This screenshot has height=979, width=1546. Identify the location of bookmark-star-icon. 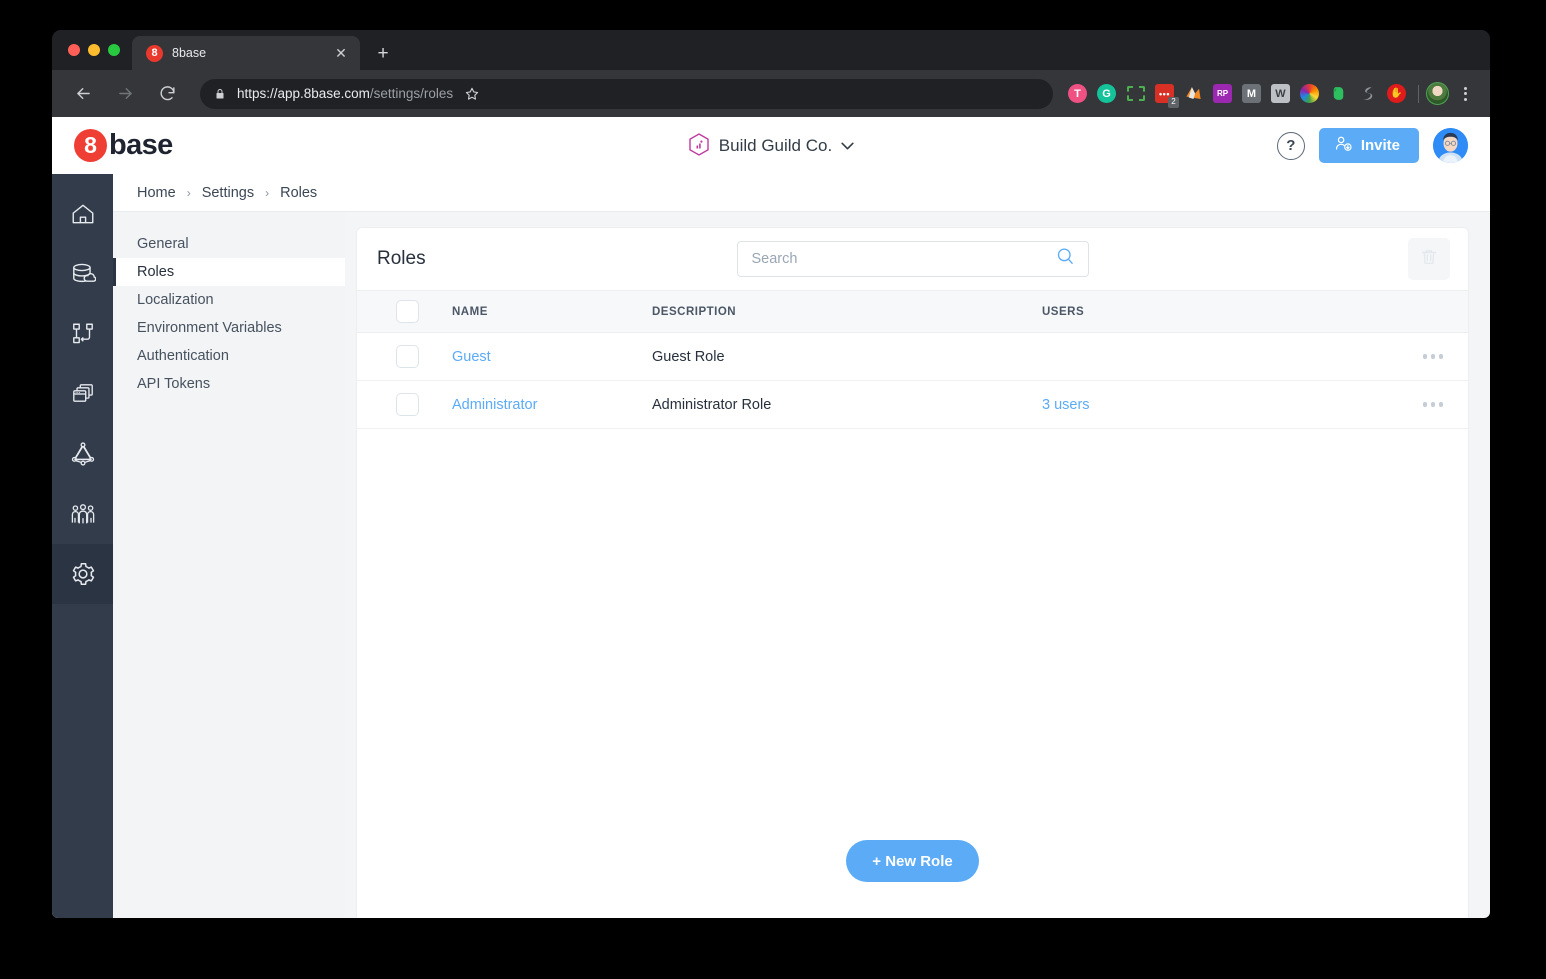
(472, 94).